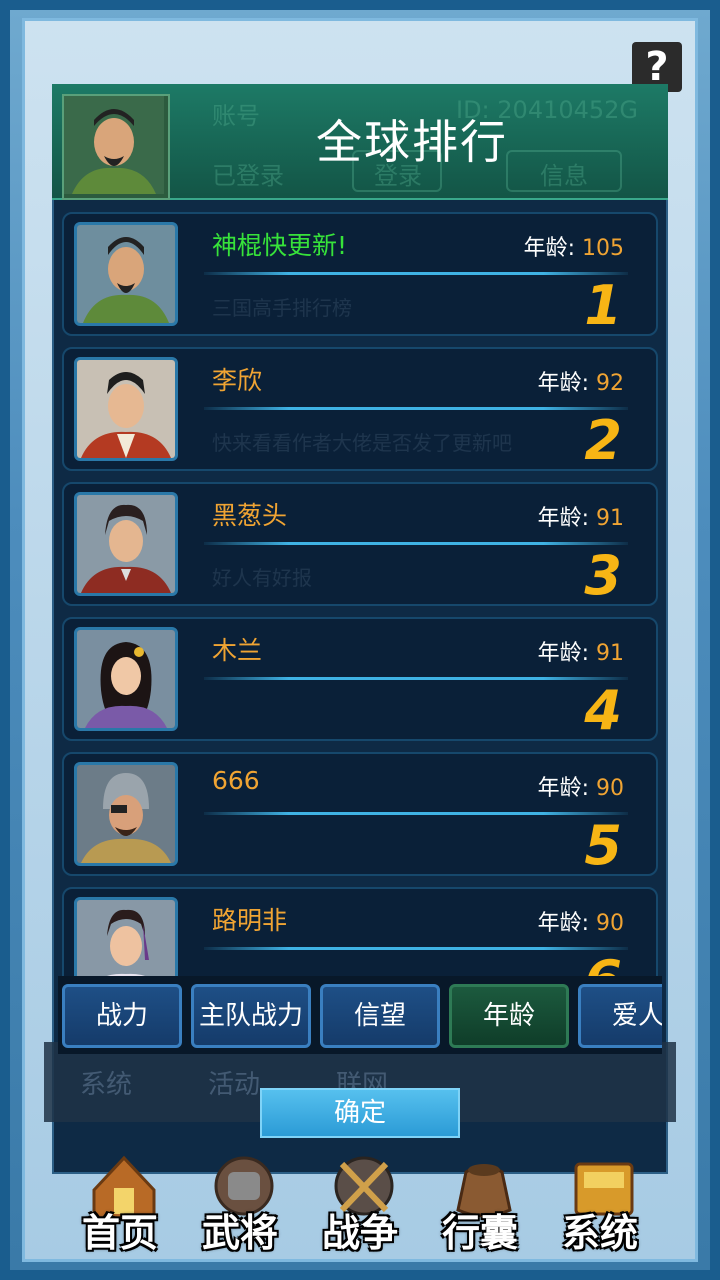  I want to click on player-name: 路明非, so click(250, 920).